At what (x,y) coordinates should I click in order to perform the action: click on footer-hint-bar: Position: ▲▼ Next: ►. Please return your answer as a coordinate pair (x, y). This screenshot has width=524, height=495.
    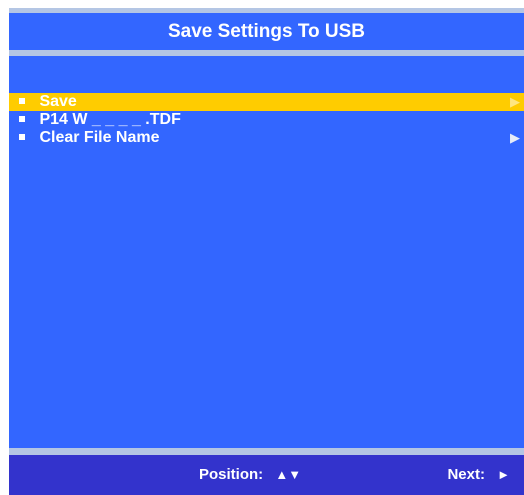
    Looking at the image, I should click on (266, 475).